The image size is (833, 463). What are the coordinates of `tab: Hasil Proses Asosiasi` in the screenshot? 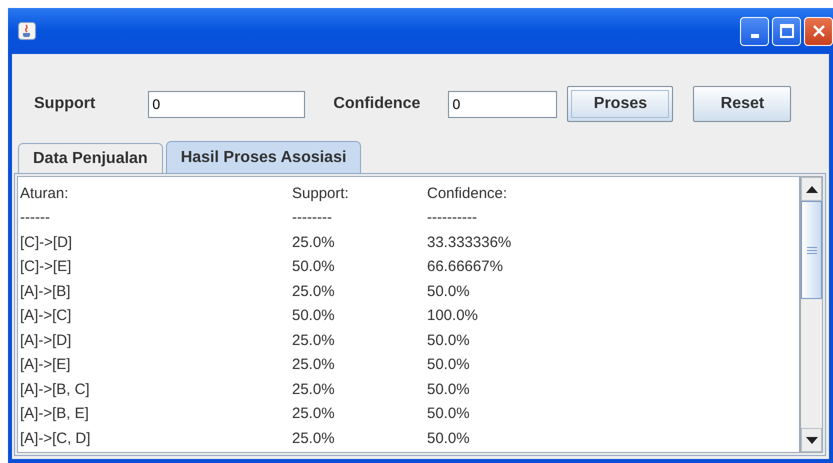 It's located at (264, 157).